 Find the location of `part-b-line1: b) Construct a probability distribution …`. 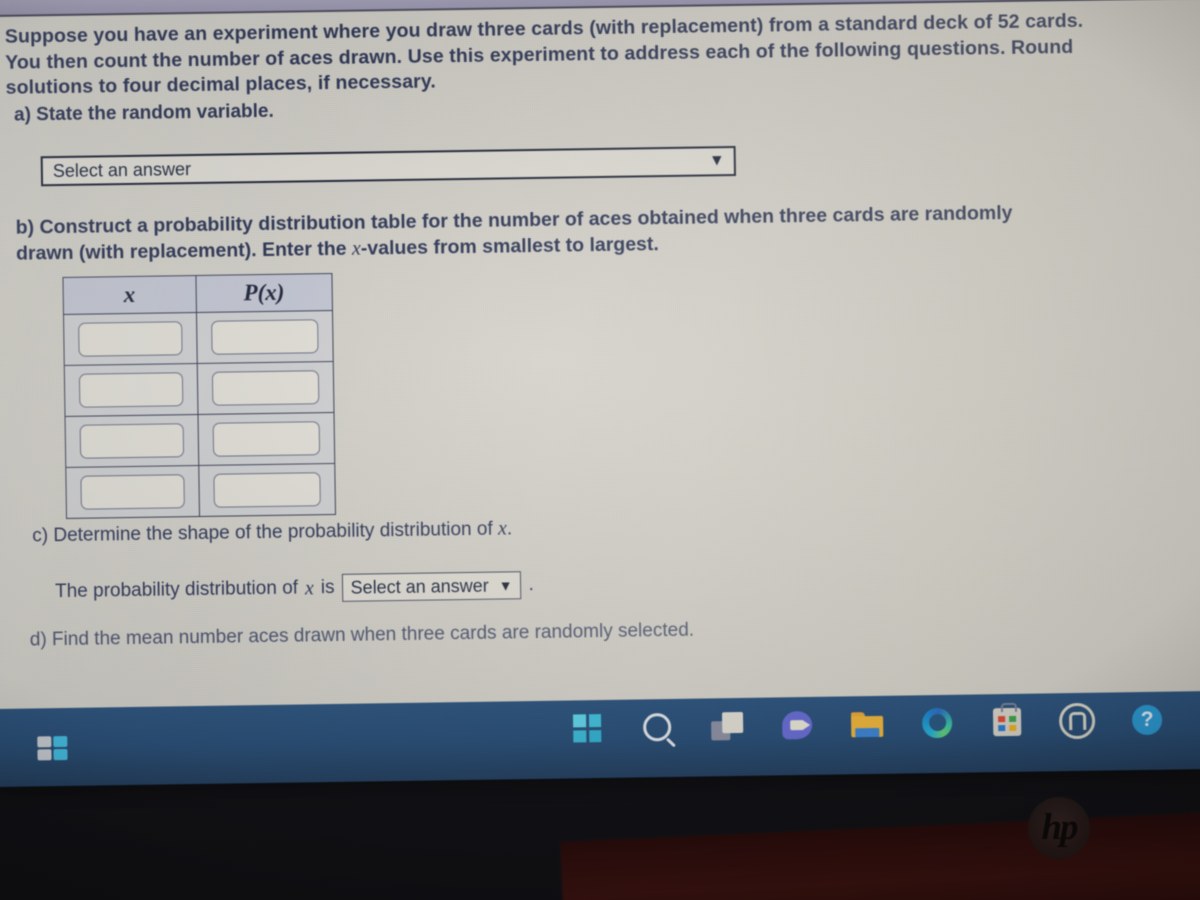

part-b-line1: b) Construct a probability distribution … is located at coordinates (467, 221).